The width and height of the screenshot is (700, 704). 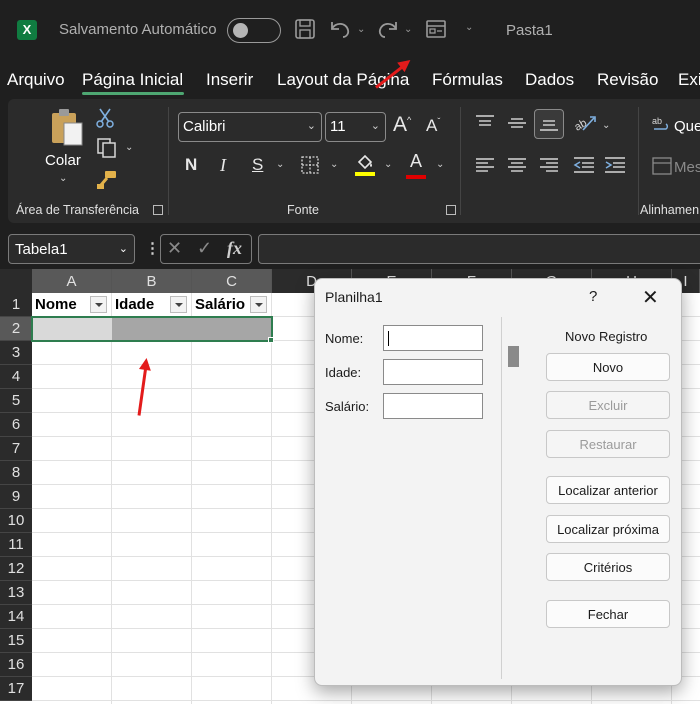 What do you see at coordinates (436, 32) in the screenshot?
I see `form-icon` at bounding box center [436, 32].